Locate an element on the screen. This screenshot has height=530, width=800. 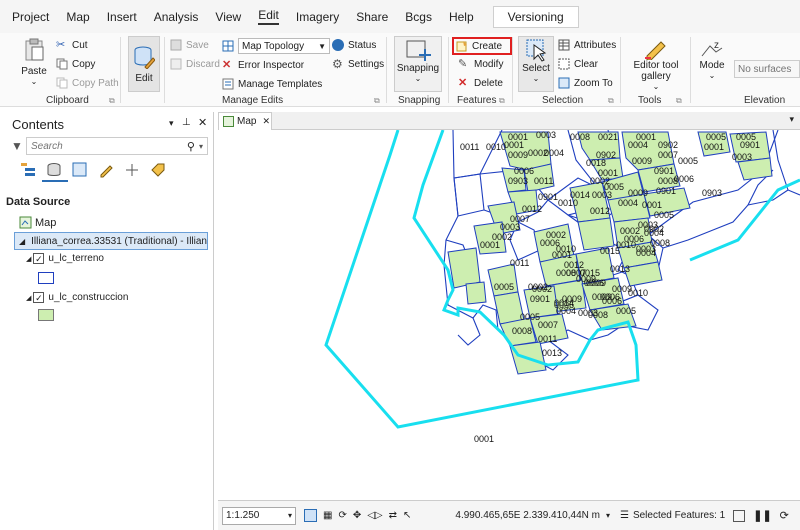
list-by-source-icon is located at coordinates (54, 170).